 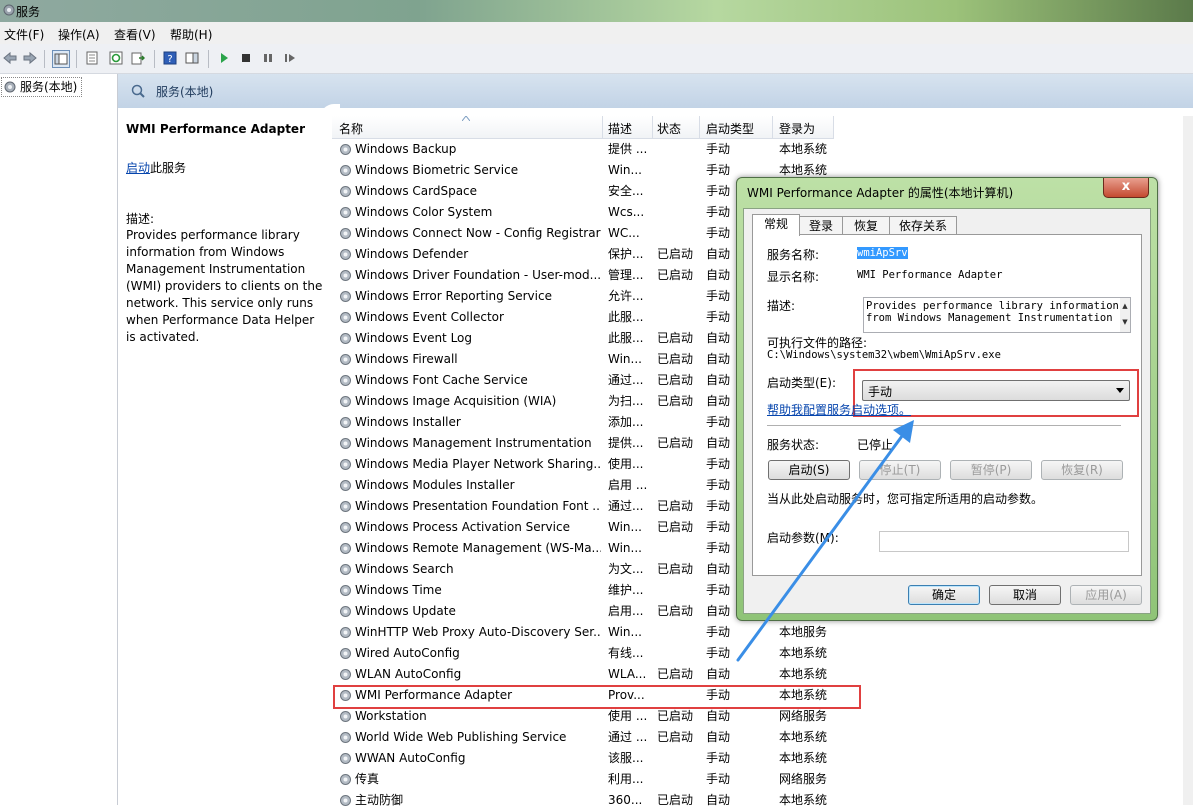 What do you see at coordinates (991, 470) in the screenshot?
I see `pause-button: 暂停(P)` at bounding box center [991, 470].